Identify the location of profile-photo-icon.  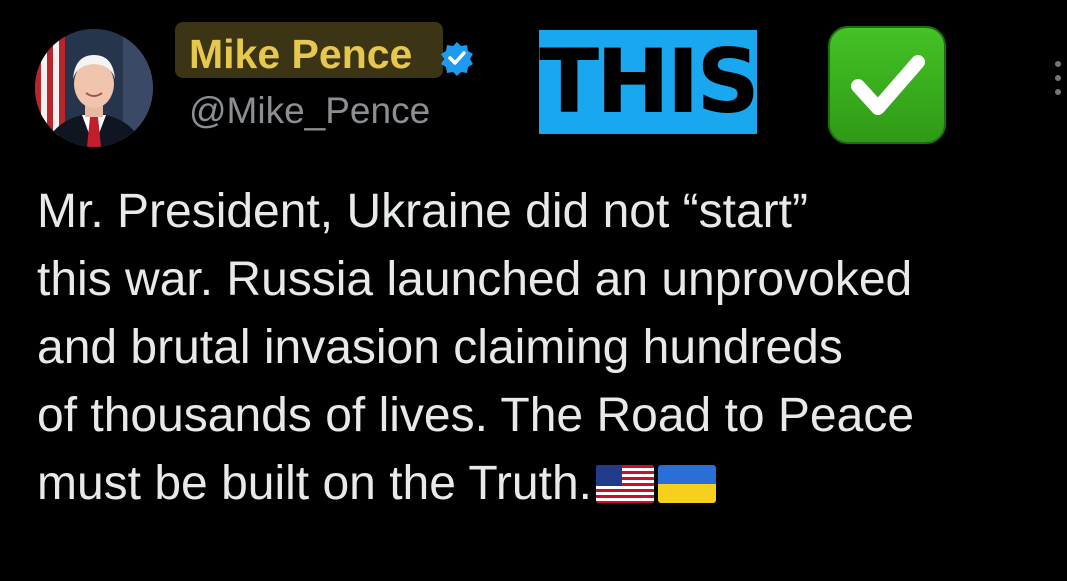
(94, 88).